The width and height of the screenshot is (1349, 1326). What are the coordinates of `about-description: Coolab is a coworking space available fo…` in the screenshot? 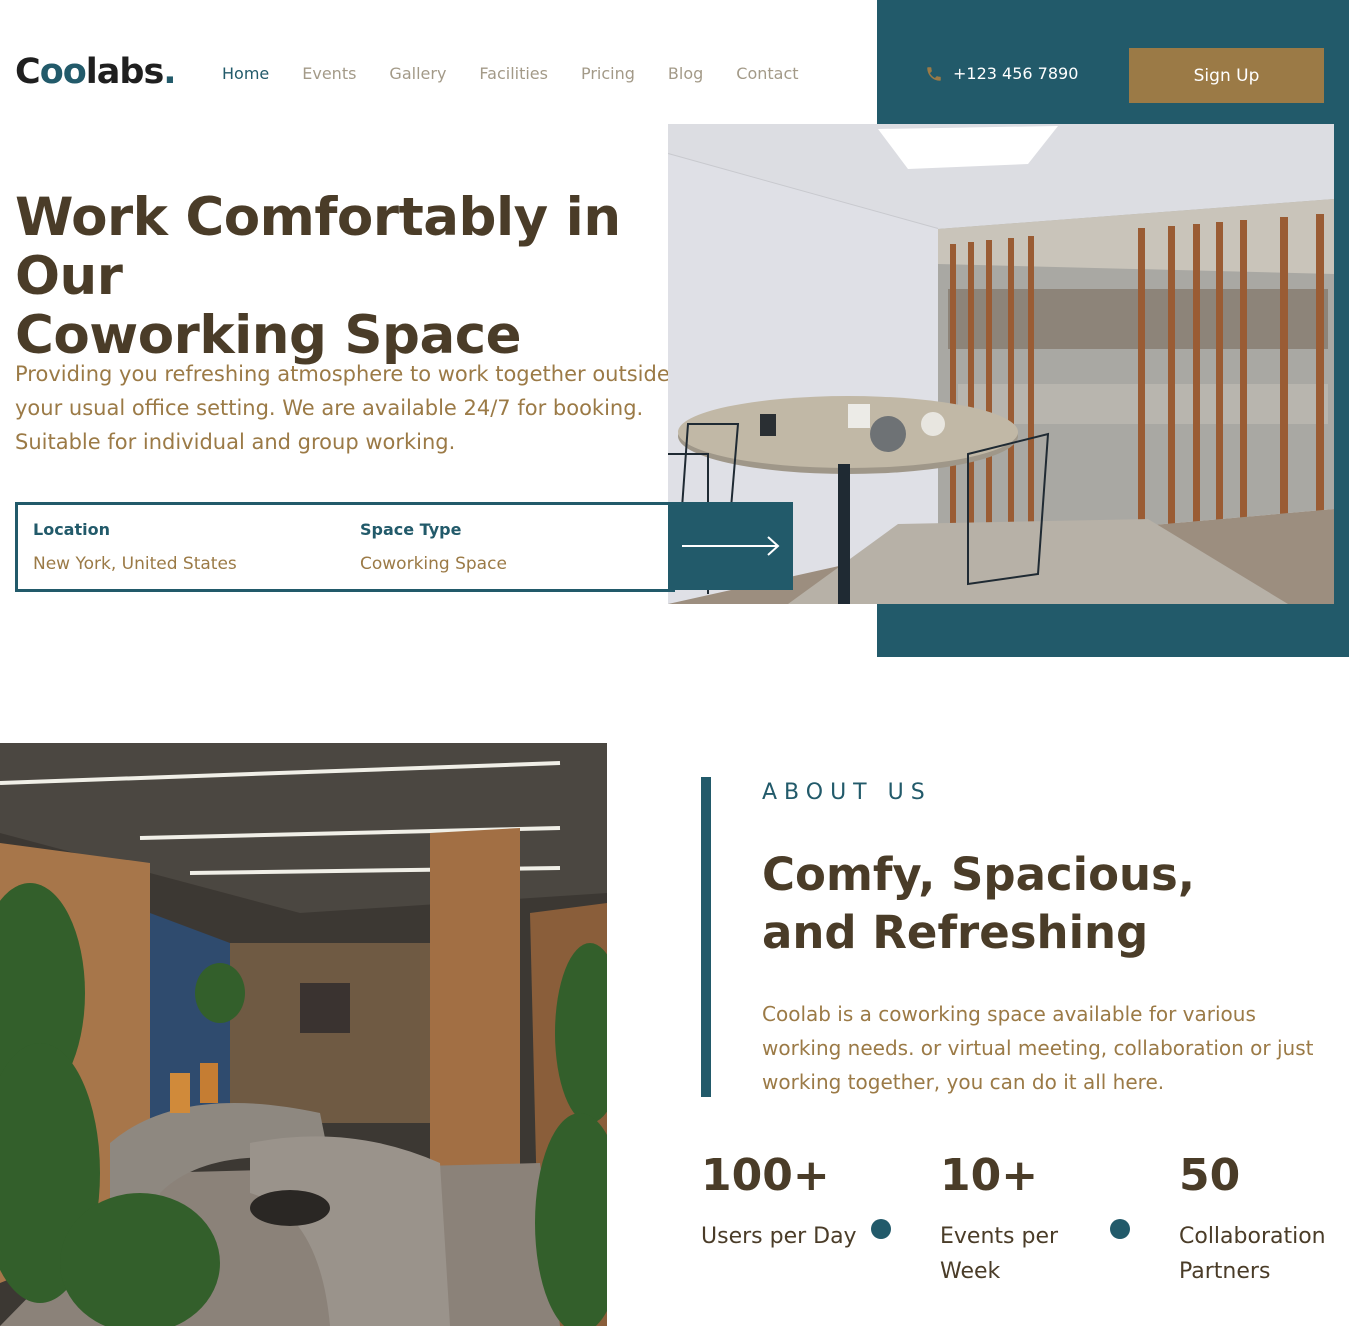 It's located at (1038, 1048).